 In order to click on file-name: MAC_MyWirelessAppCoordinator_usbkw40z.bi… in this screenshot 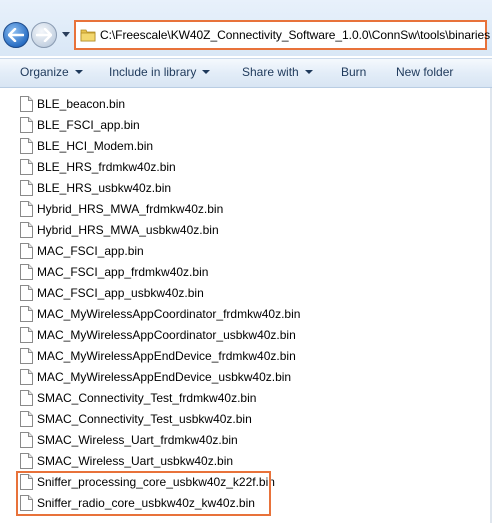, I will do `click(166, 334)`.